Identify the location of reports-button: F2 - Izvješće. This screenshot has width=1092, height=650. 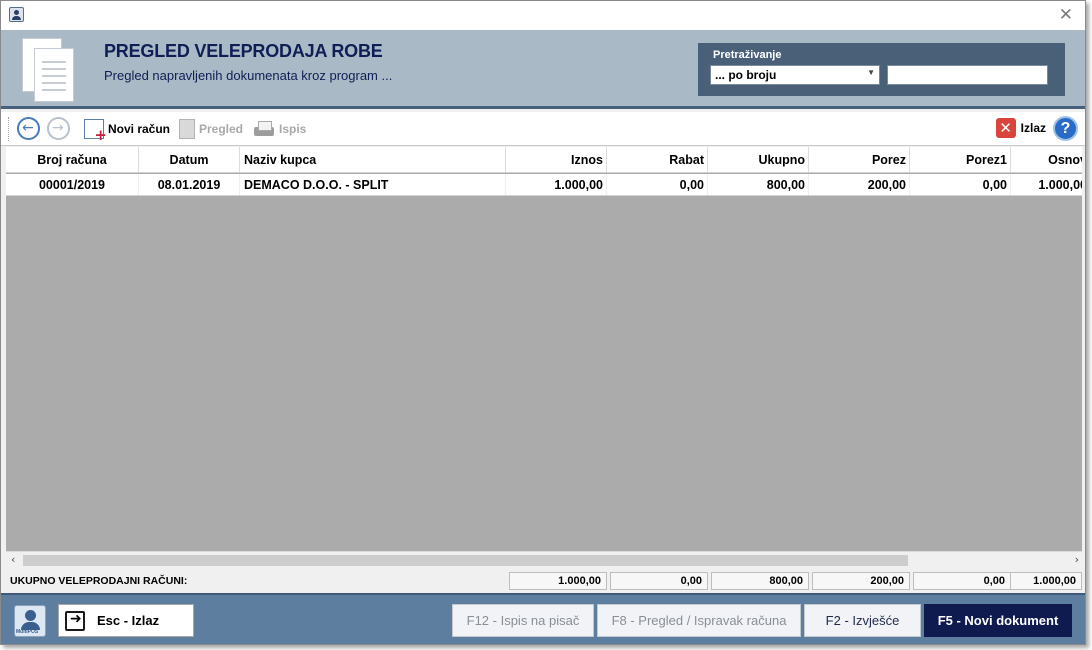
(862, 620).